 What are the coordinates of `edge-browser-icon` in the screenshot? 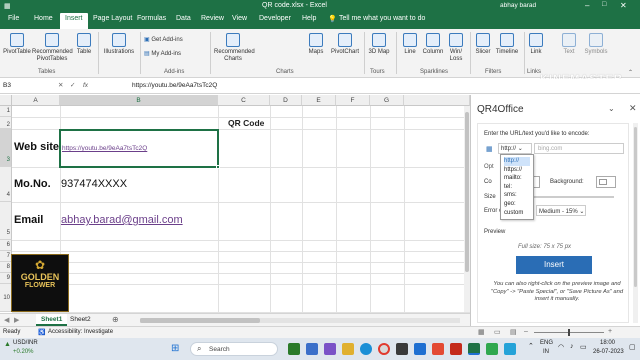 It's located at (366, 349).